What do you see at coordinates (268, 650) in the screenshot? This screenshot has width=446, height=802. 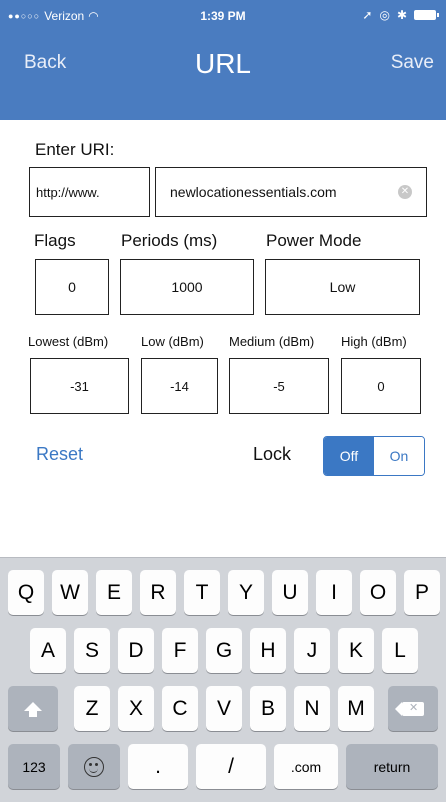 I see `key-h: H` at bounding box center [268, 650].